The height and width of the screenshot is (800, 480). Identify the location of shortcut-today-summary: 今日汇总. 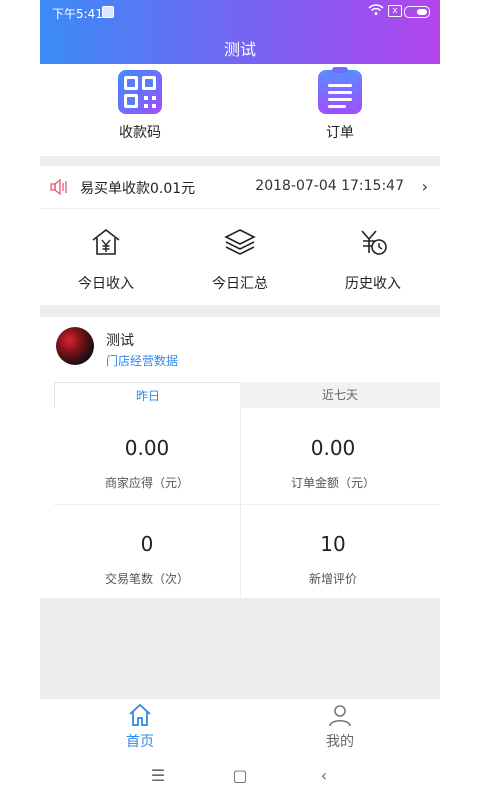
(240, 260).